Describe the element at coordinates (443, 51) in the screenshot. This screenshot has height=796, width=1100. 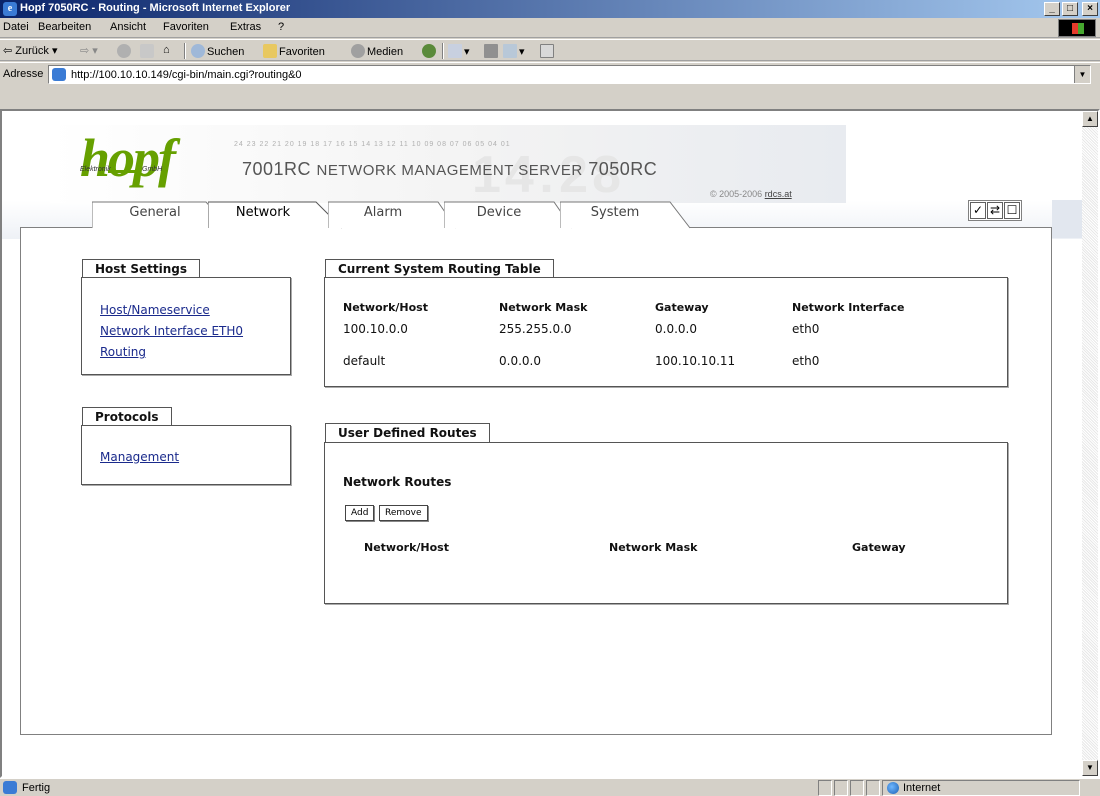
I see `toolbar-separator` at that location.